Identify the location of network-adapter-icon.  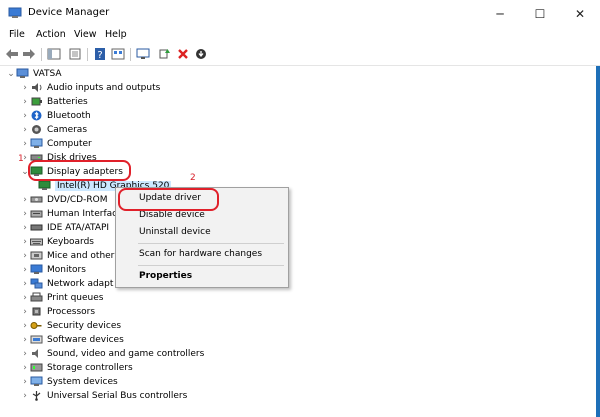
(36, 283).